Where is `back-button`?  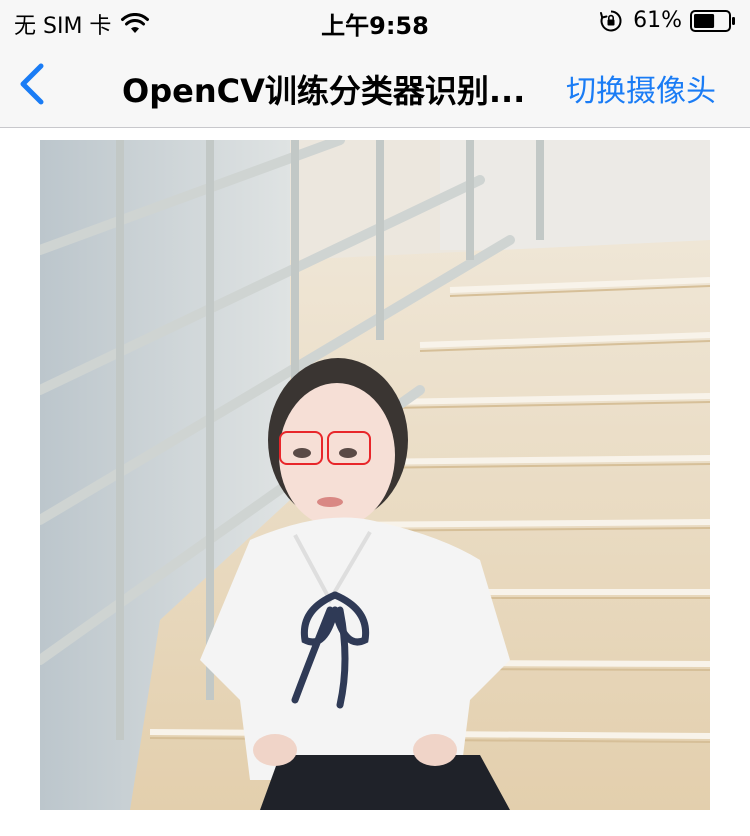
back-button is located at coordinates (32, 84).